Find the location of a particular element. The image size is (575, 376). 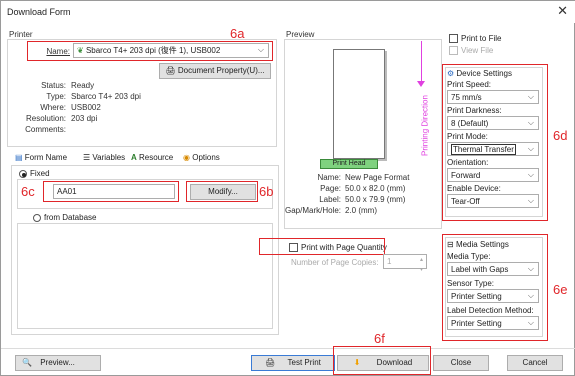

preview-page-label: Page: is located at coordinates (330, 188).